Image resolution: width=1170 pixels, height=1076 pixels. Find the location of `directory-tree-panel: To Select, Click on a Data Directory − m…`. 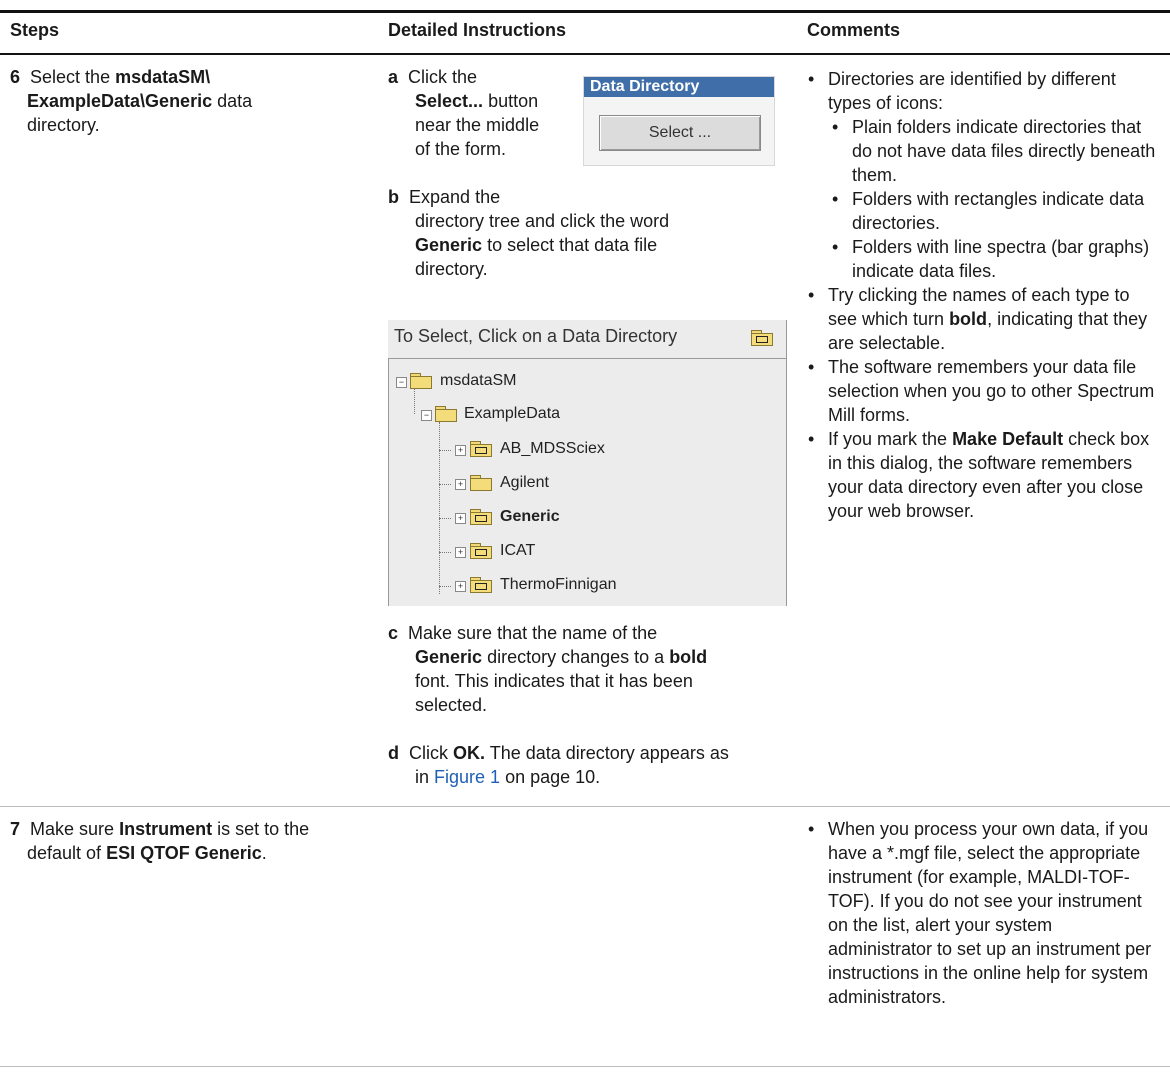

directory-tree-panel: To Select, Click on a Data Directory − m… is located at coordinates (587, 463).